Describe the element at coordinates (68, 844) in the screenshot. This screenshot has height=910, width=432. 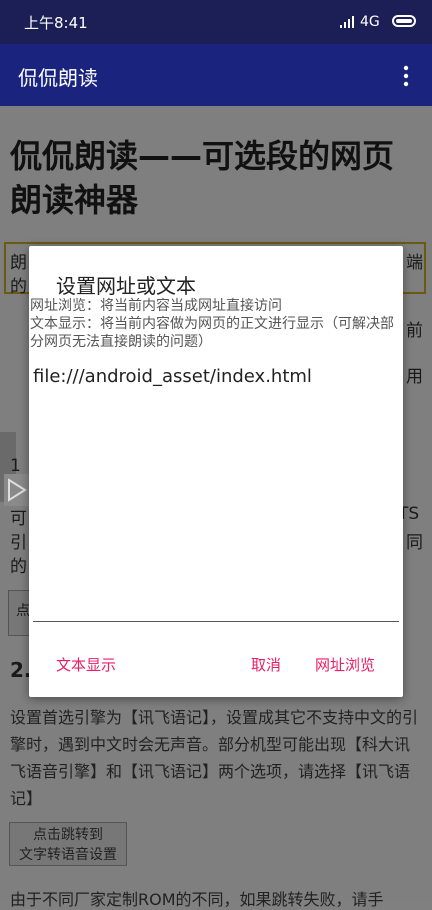
I see `tts-settings-button: 点击跳转到 文字转语音设置` at that location.